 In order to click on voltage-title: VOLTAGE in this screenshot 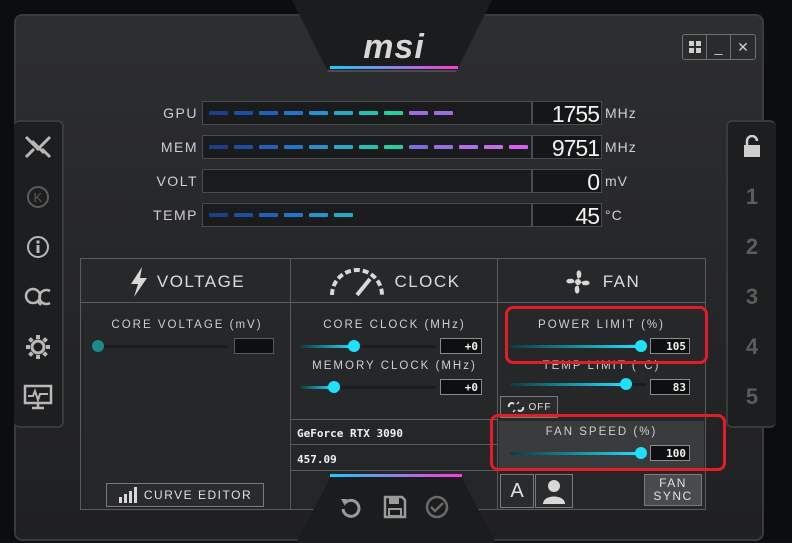, I will do `click(201, 281)`.